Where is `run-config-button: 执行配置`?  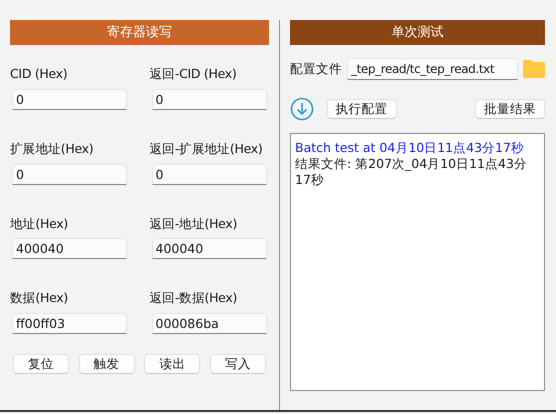 run-config-button: 执行配置 is located at coordinates (361, 109).